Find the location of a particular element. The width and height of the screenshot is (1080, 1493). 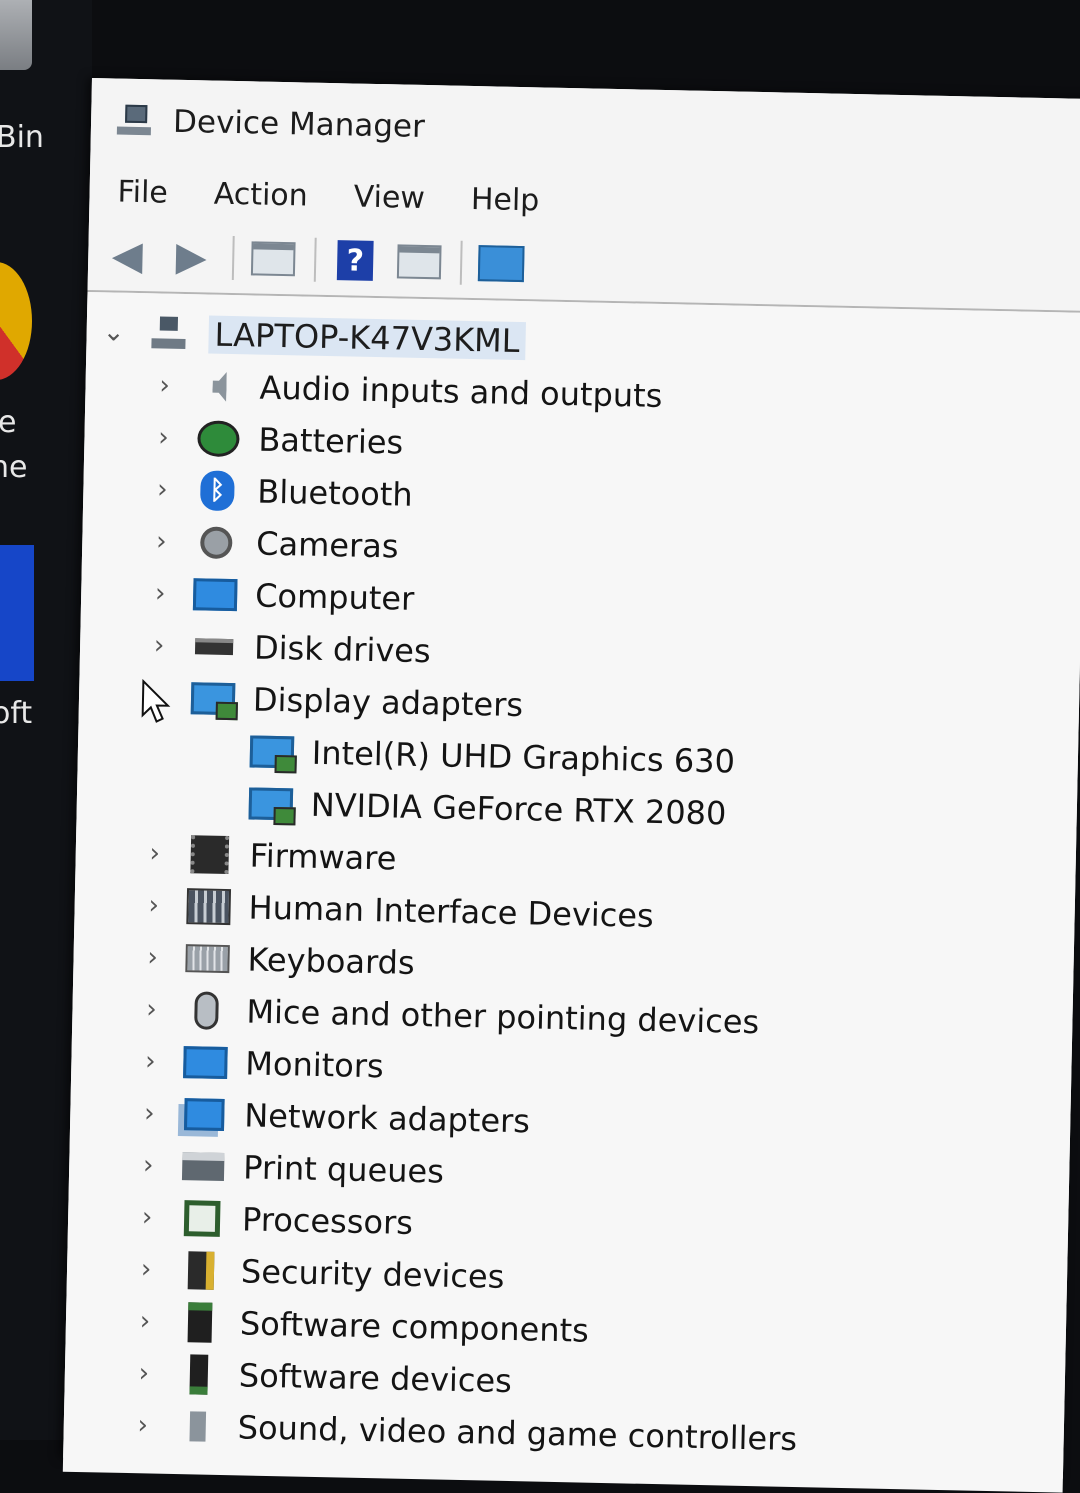

tree-item-label: NVIDIA GeForce RTX 2080 is located at coordinates (518, 809).